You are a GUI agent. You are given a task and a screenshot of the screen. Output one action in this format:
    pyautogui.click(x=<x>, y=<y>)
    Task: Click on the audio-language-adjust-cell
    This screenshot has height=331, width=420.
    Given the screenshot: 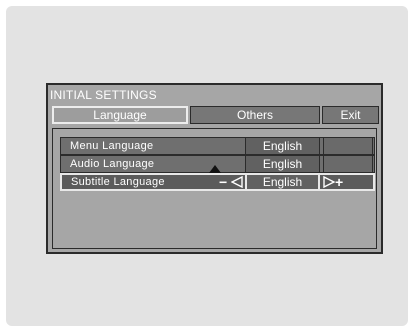 What is the action you would take?
    pyautogui.click(x=348, y=164)
    